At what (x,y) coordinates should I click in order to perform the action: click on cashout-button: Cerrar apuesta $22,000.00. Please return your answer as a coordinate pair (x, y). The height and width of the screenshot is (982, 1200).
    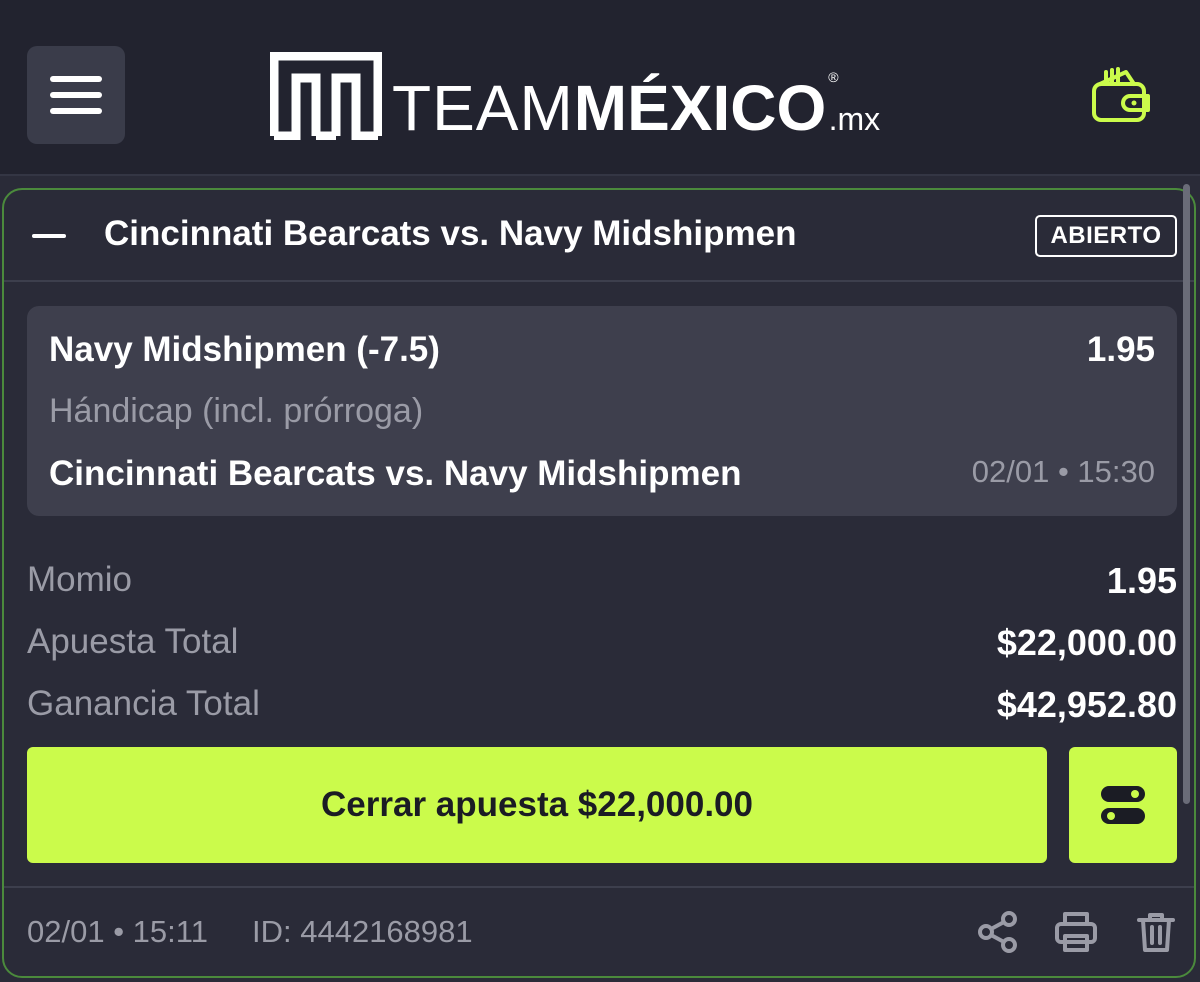
    Looking at the image, I should click on (537, 805).